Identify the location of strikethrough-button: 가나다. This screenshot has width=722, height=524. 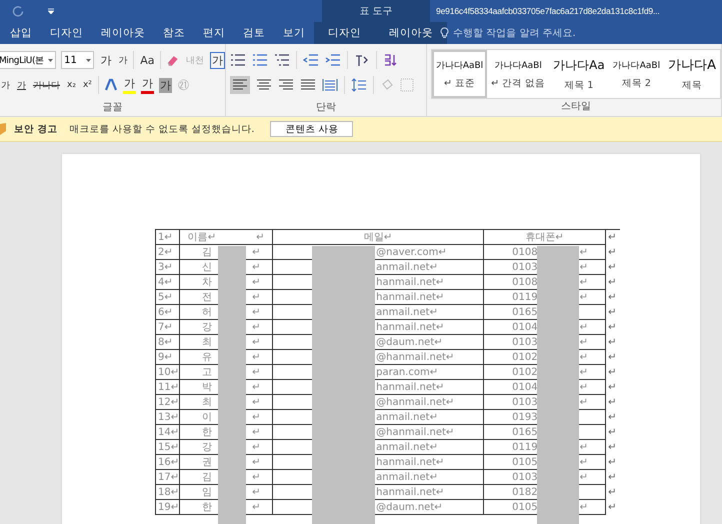
(46, 85).